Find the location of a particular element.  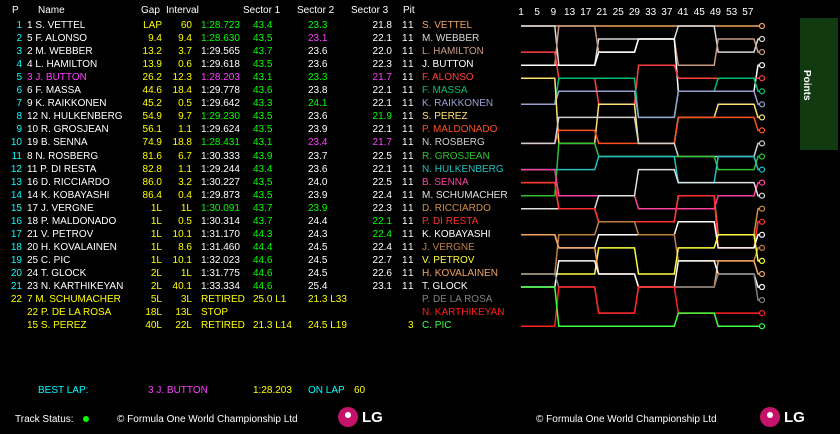

copyright-left: © Formula One World Championship Ltd is located at coordinates (207, 419).